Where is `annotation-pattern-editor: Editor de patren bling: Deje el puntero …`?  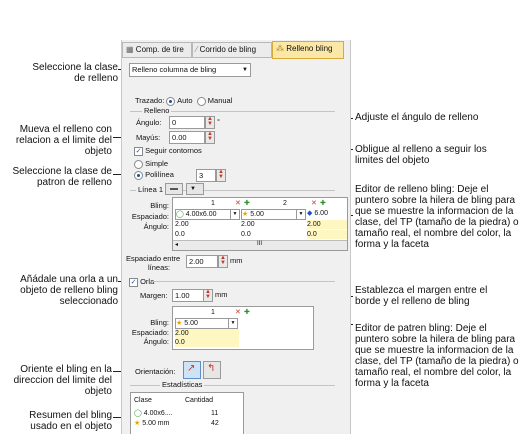
annotation-pattern-editor: Editor de patren bling: Deje el puntero … is located at coordinates (437, 356).